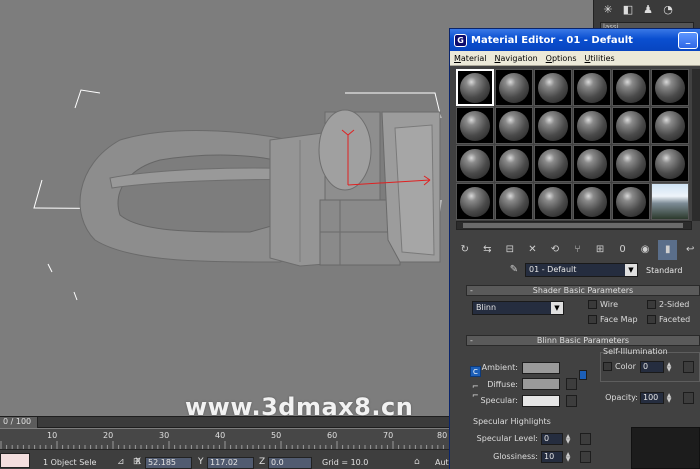  I want to click on self-illum-value: 0 ▲ ▼, so click(655, 367).